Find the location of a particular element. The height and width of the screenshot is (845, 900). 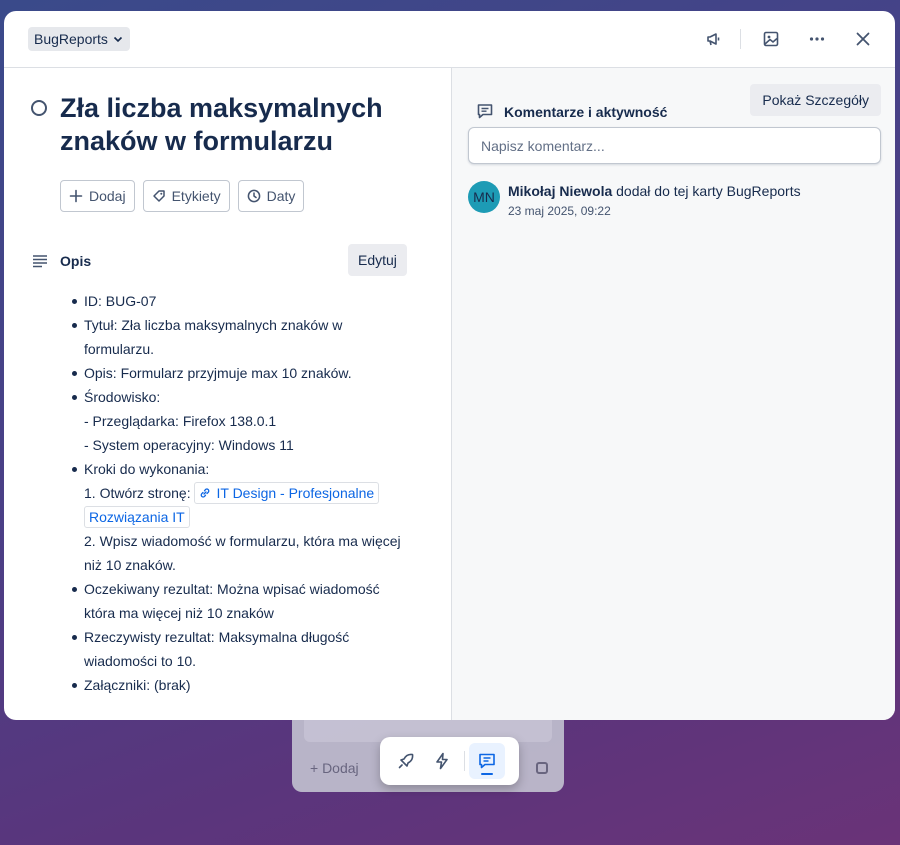

list-item: Opis: Formularz przyjmuje max 10 znaków. is located at coordinates (243, 373).